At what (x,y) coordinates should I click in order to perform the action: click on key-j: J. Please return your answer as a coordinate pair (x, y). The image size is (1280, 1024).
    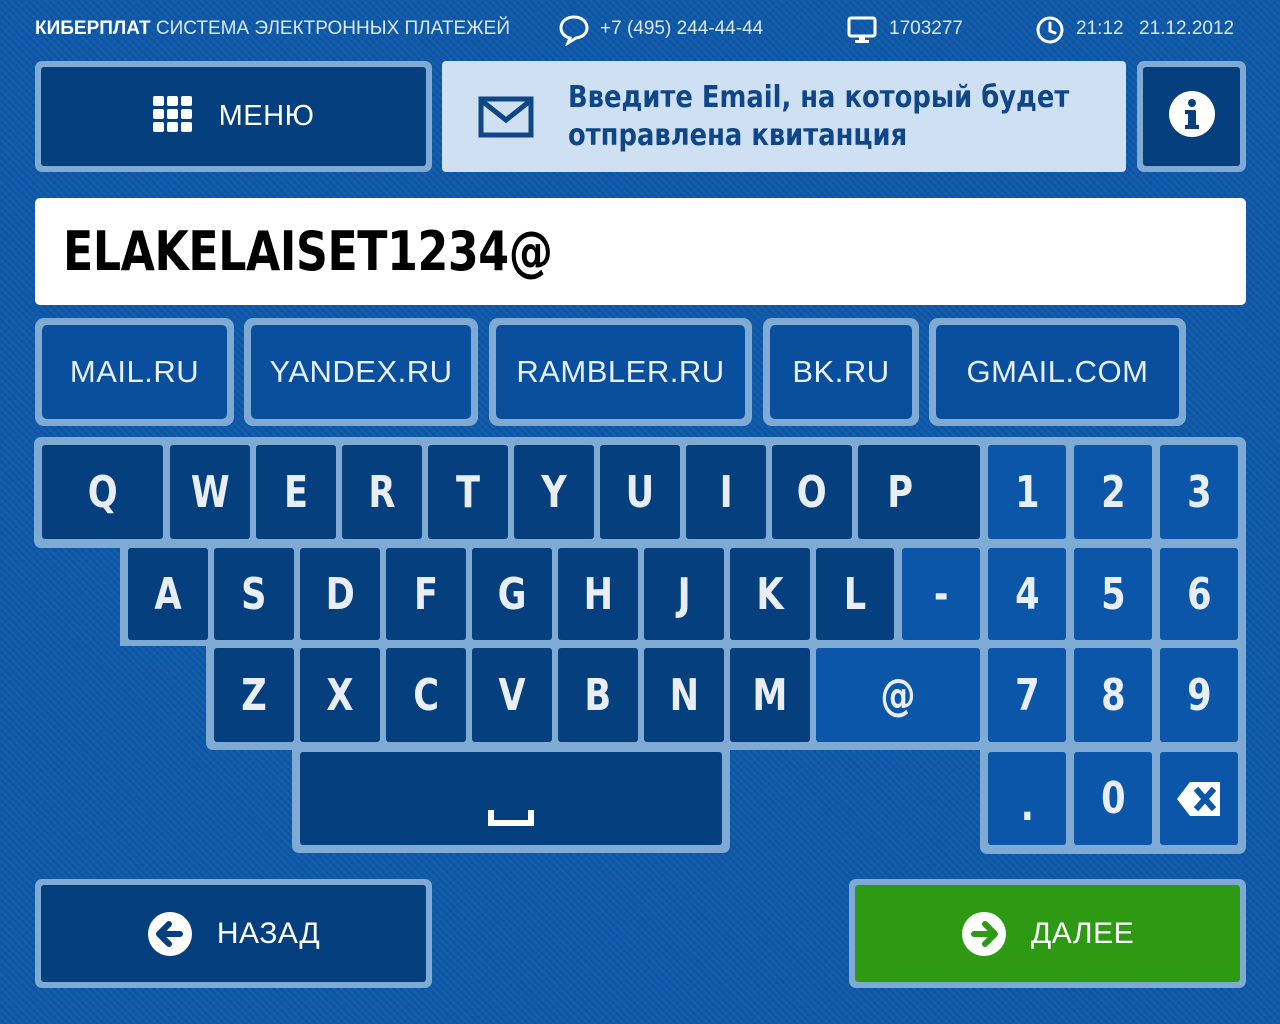
    Looking at the image, I should click on (684, 594).